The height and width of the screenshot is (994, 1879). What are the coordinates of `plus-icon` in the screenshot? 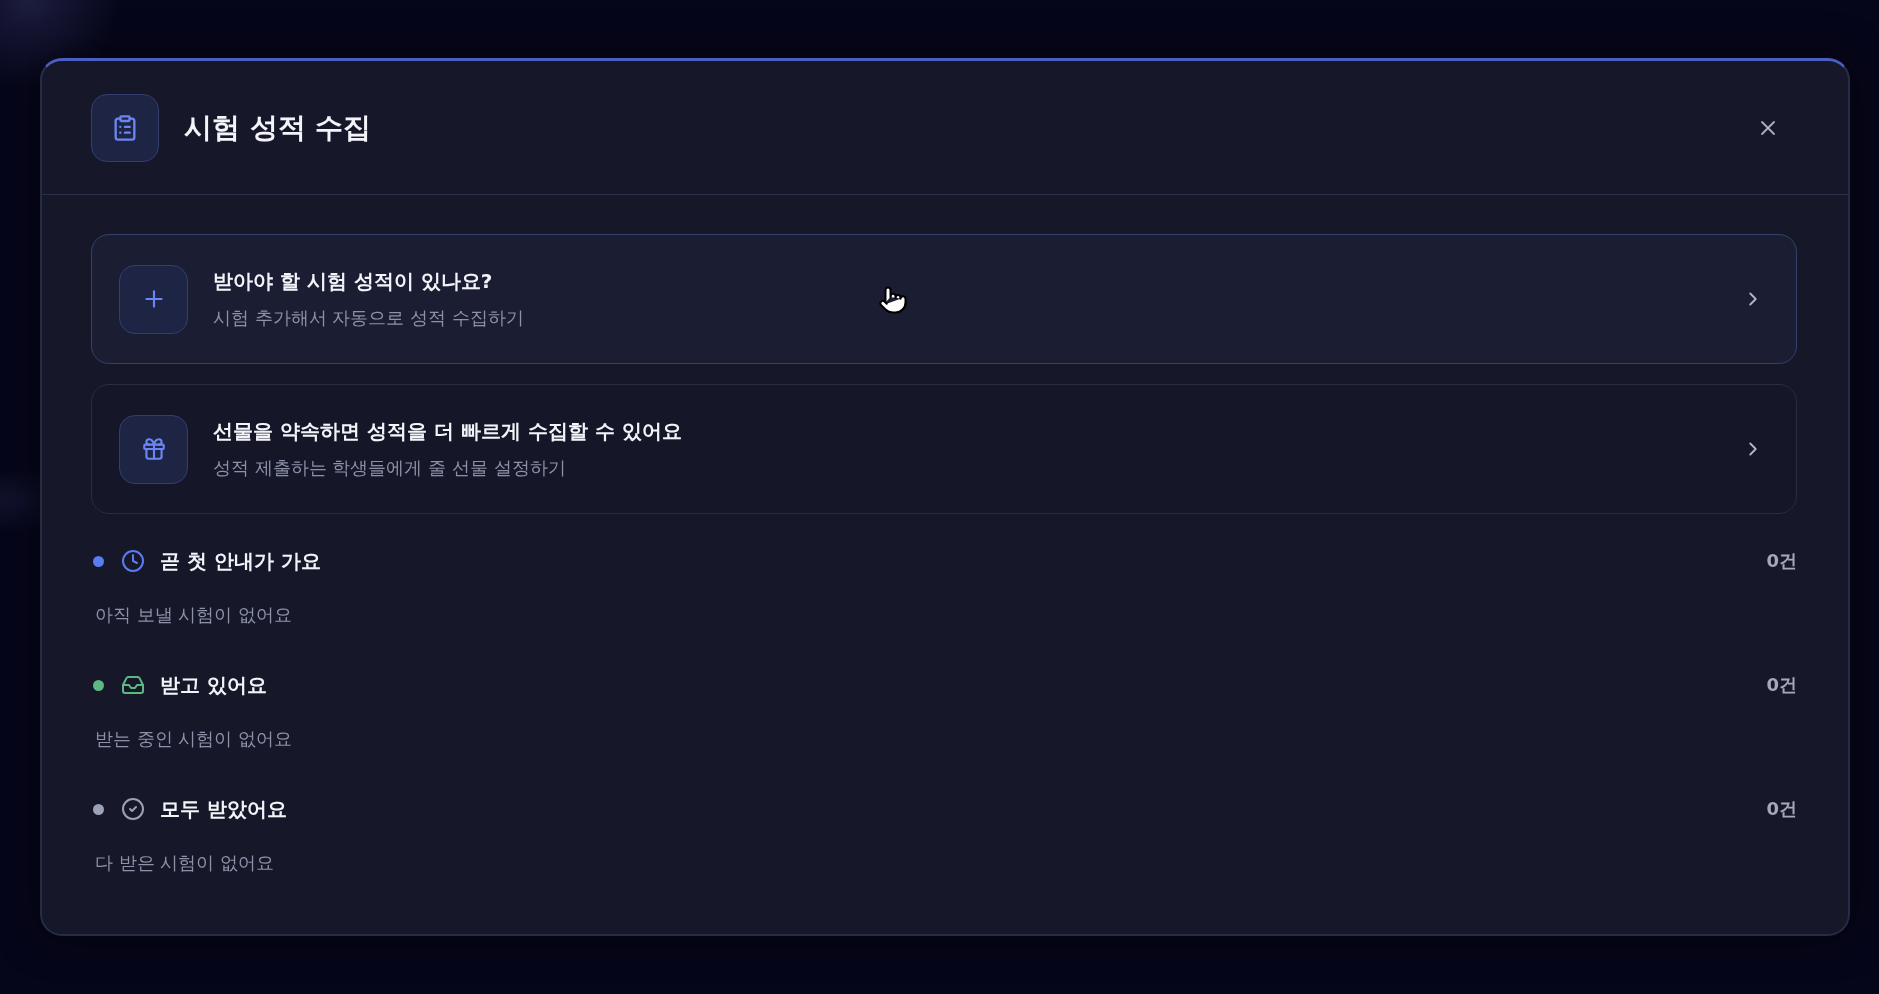 It's located at (153, 299).